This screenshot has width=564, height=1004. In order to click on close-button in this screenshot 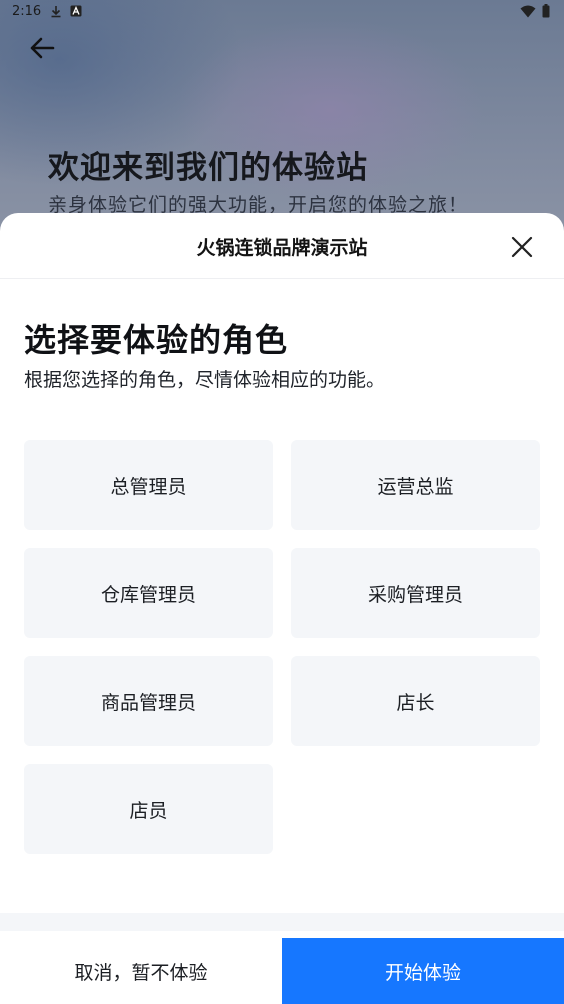, I will do `click(522, 249)`.